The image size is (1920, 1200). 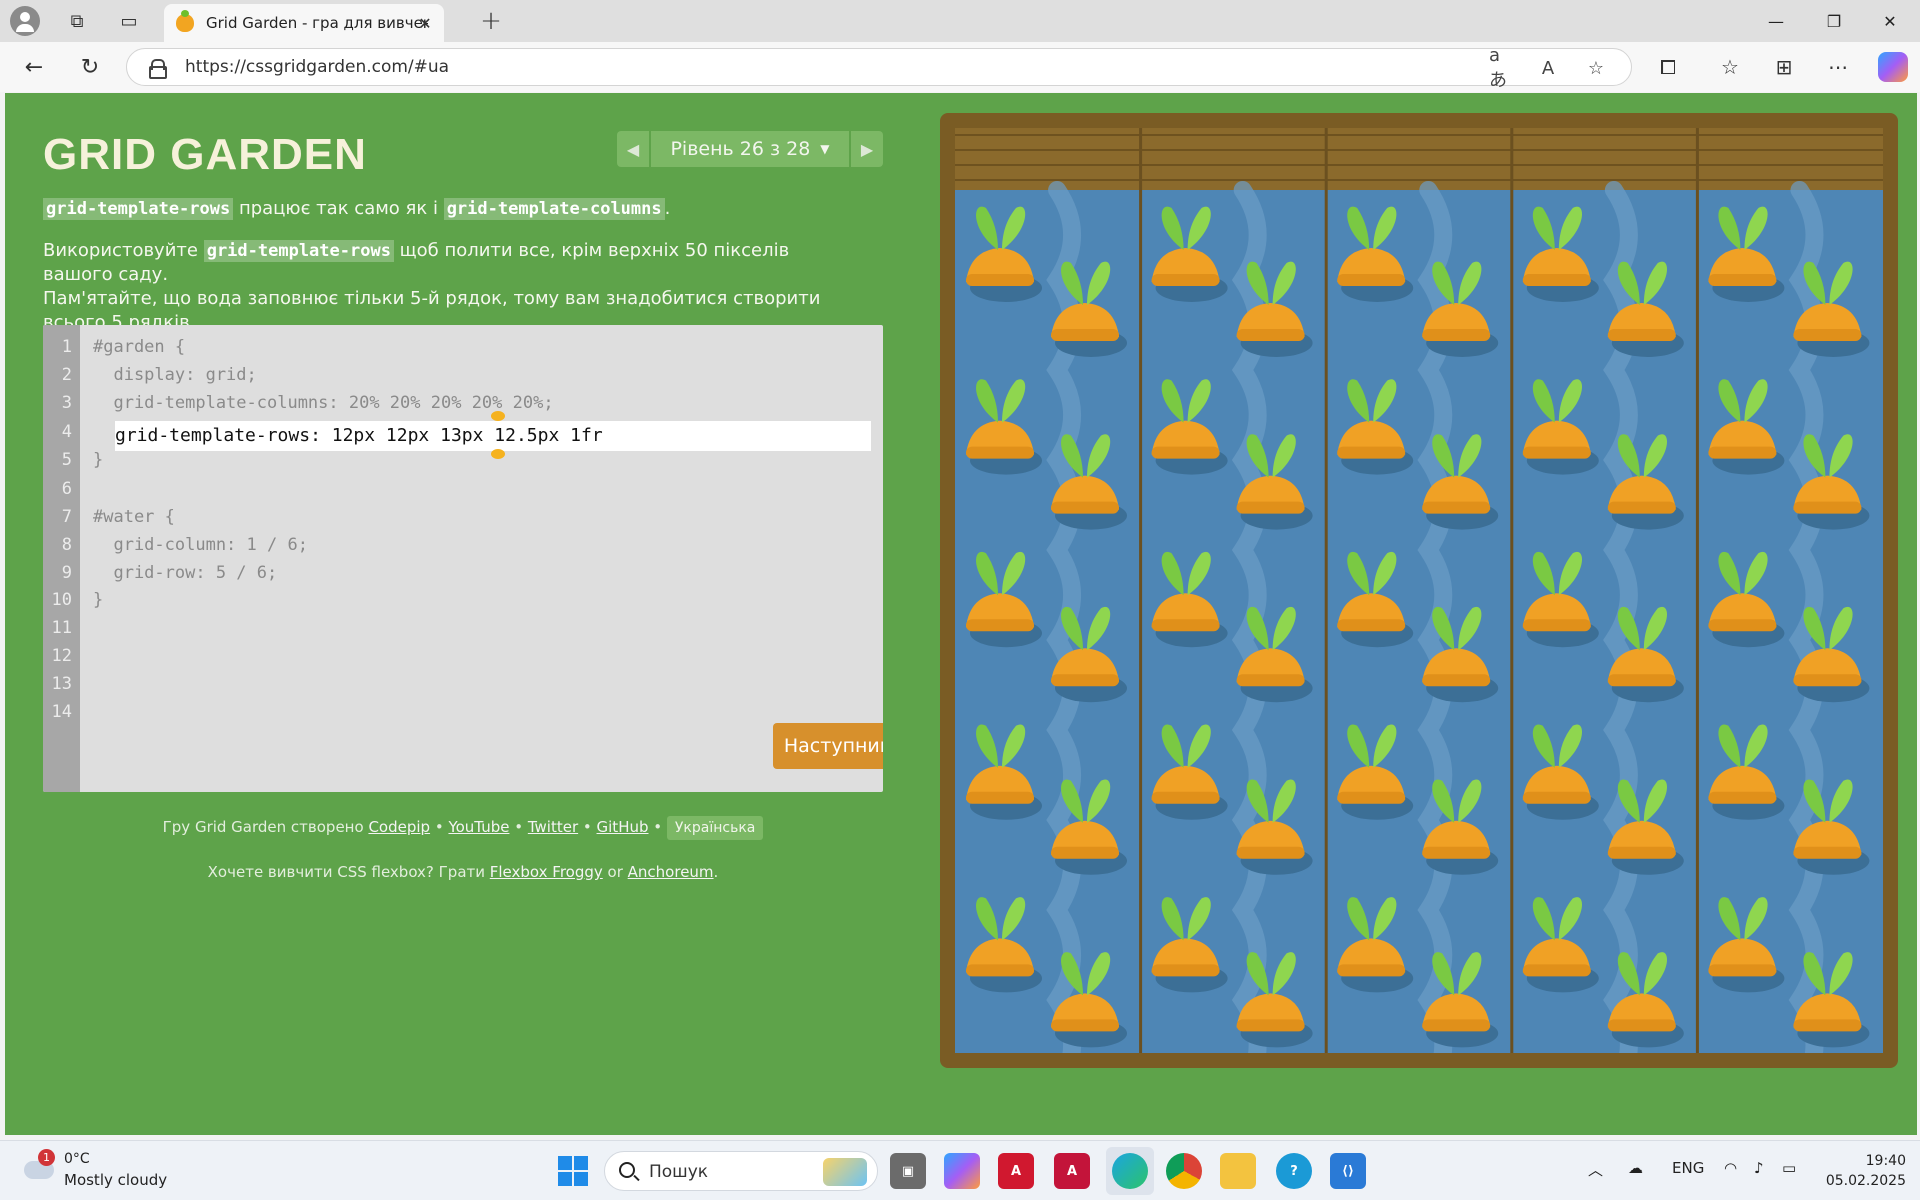 What do you see at coordinates (1130, 1171) in the screenshot?
I see `edge-browser-icon` at bounding box center [1130, 1171].